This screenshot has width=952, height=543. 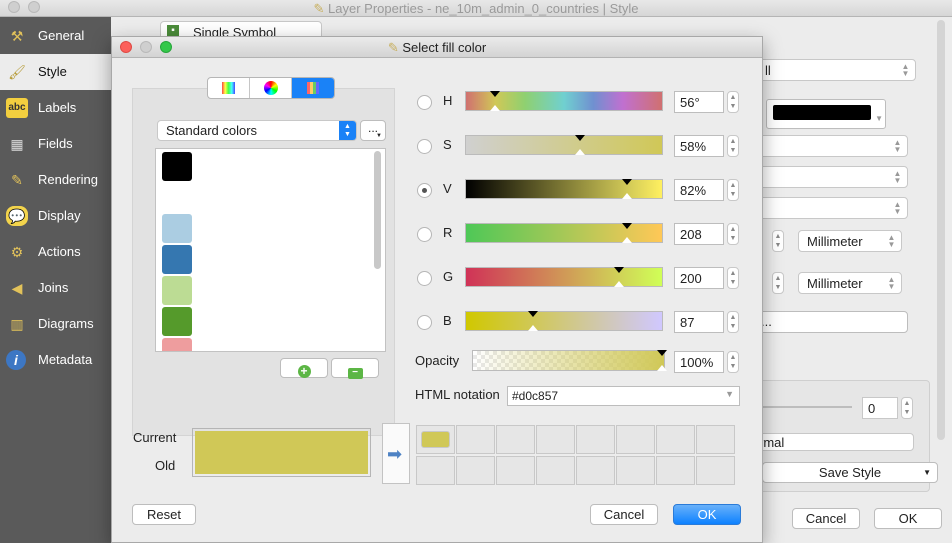 I want to click on channel-radio-b, so click(x=424, y=322).